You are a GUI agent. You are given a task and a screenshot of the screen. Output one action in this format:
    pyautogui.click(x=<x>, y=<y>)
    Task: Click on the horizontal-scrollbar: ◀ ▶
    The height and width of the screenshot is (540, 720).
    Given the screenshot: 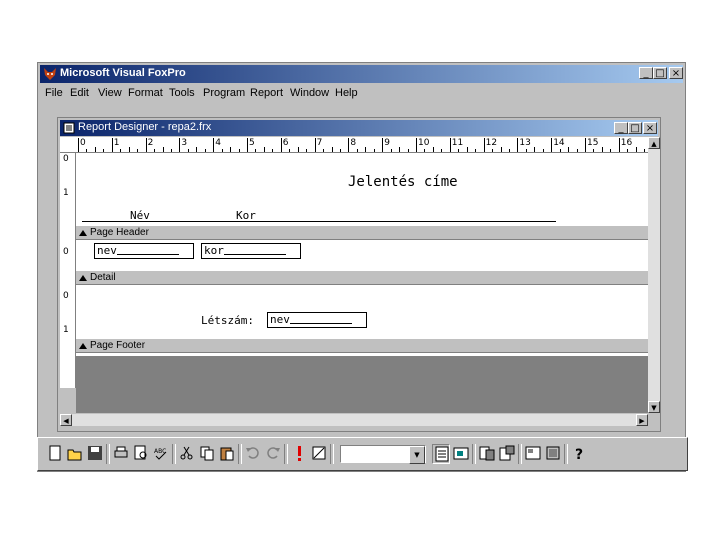 What is the action you would take?
    pyautogui.click(x=354, y=420)
    